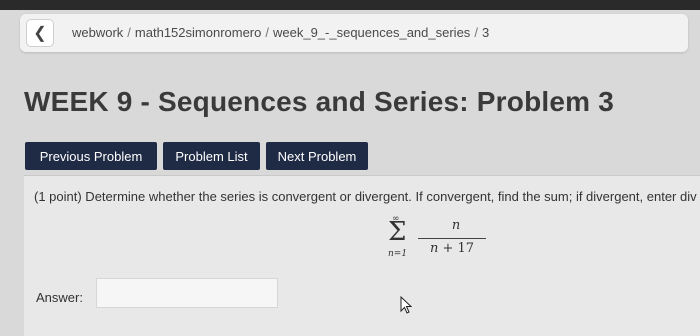 This screenshot has width=700, height=336. I want to click on fraction-bar, so click(452, 238).